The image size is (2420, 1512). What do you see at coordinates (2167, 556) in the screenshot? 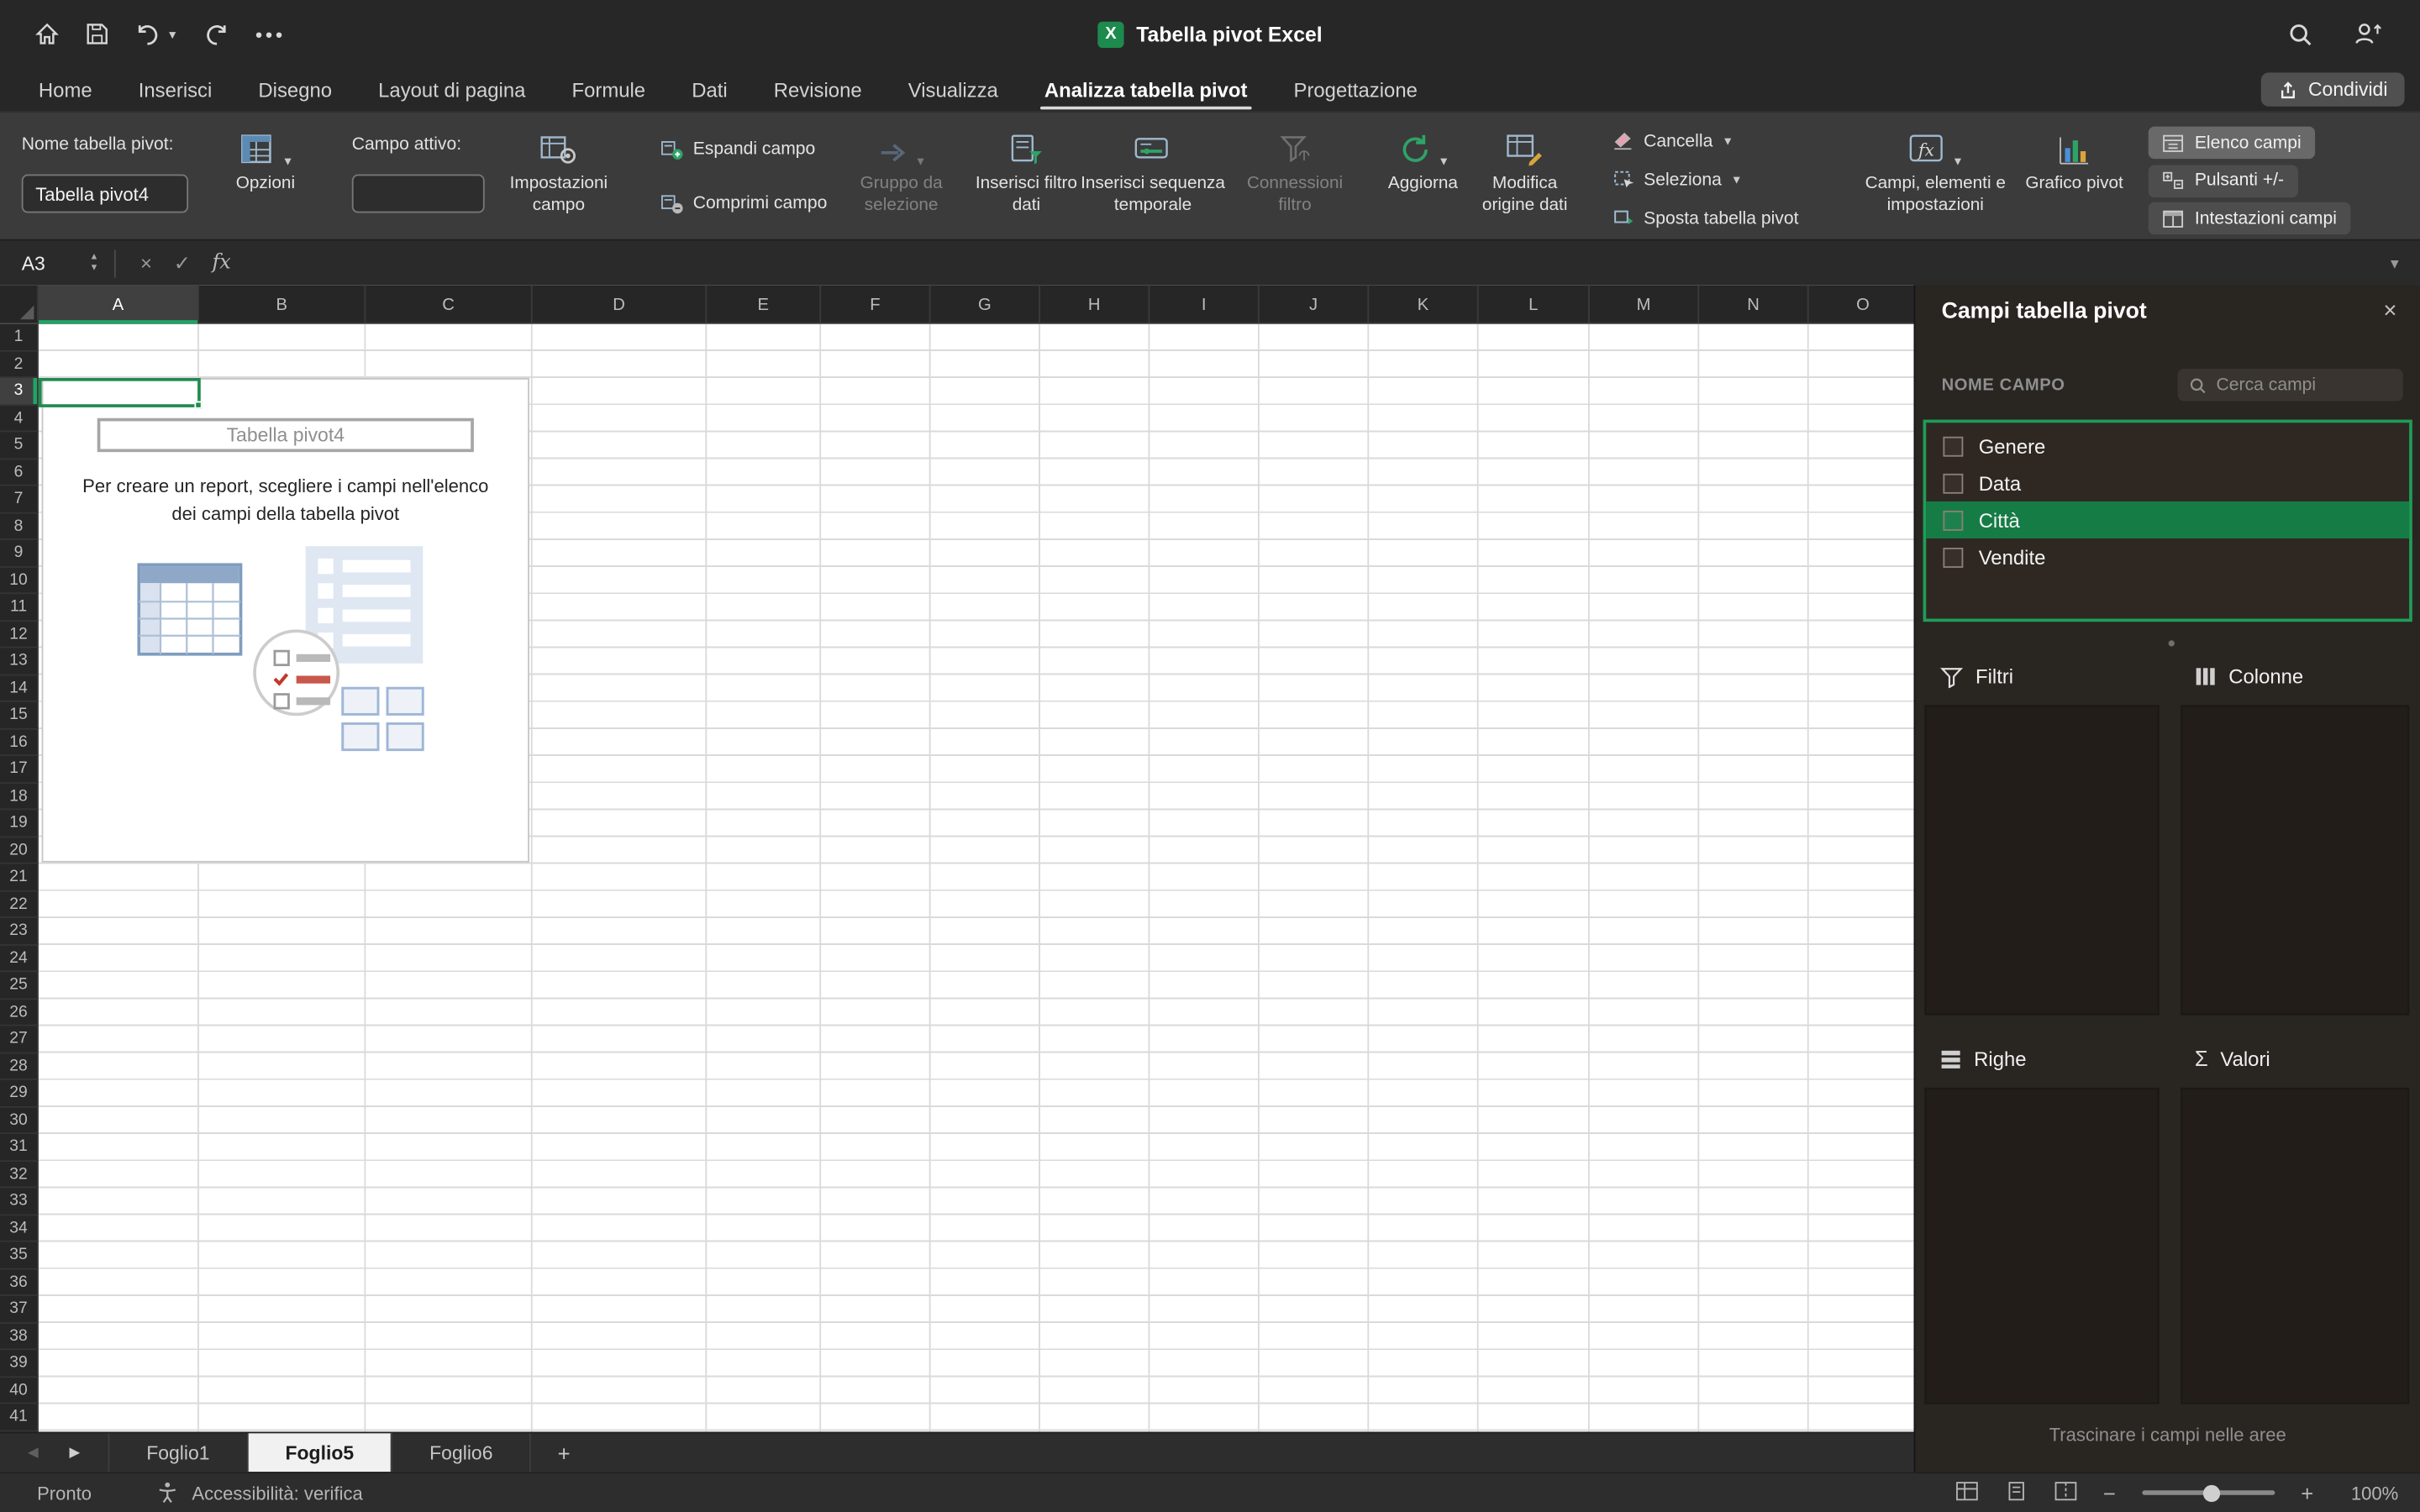
I see `field-item-vendite: Vendite` at bounding box center [2167, 556].